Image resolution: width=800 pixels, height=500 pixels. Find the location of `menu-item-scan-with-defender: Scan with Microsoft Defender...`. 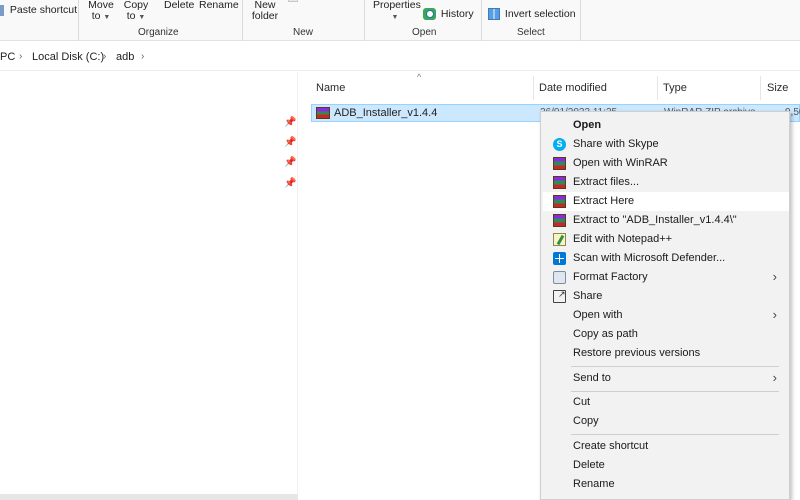

menu-item-scan-with-defender: Scan with Microsoft Defender... is located at coordinates (666, 258).